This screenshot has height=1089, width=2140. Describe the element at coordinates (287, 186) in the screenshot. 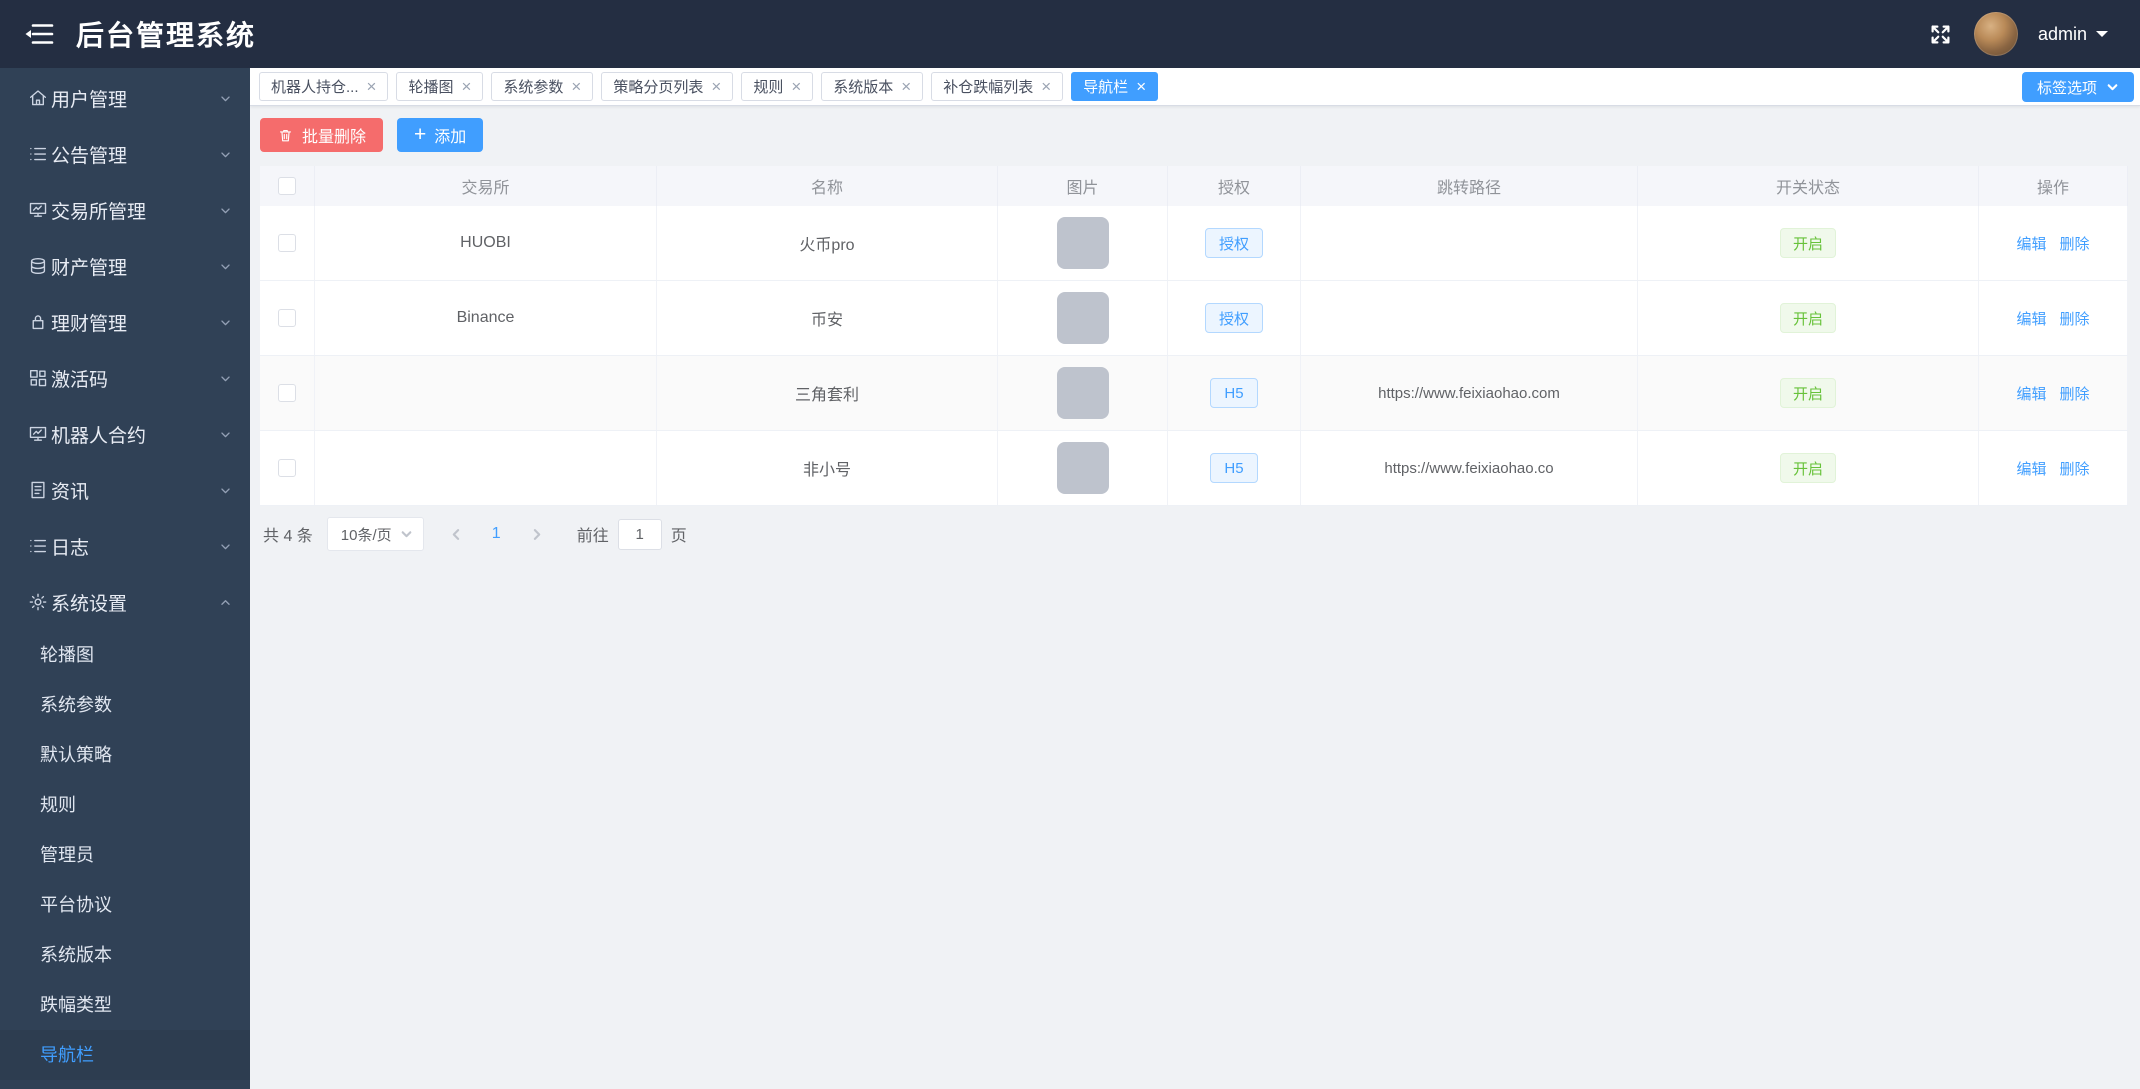

I see `select-all-checkbox` at that location.